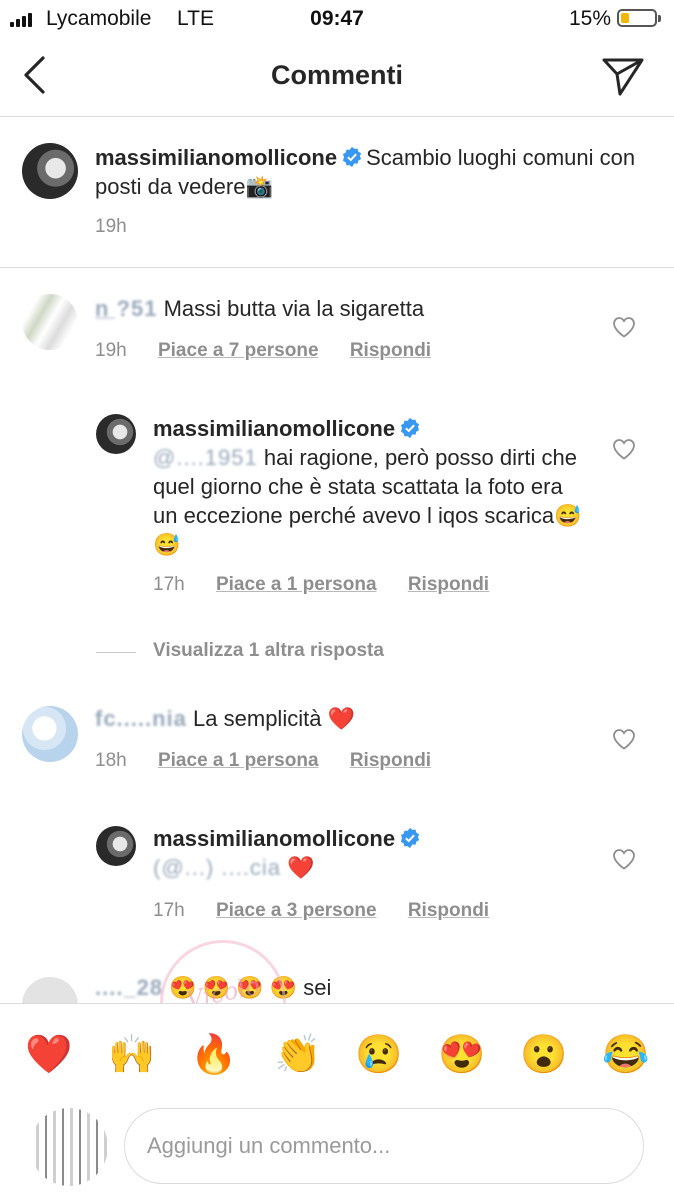 The width and height of the screenshot is (674, 1200). I want to click on own-avatar, so click(69, 1147).